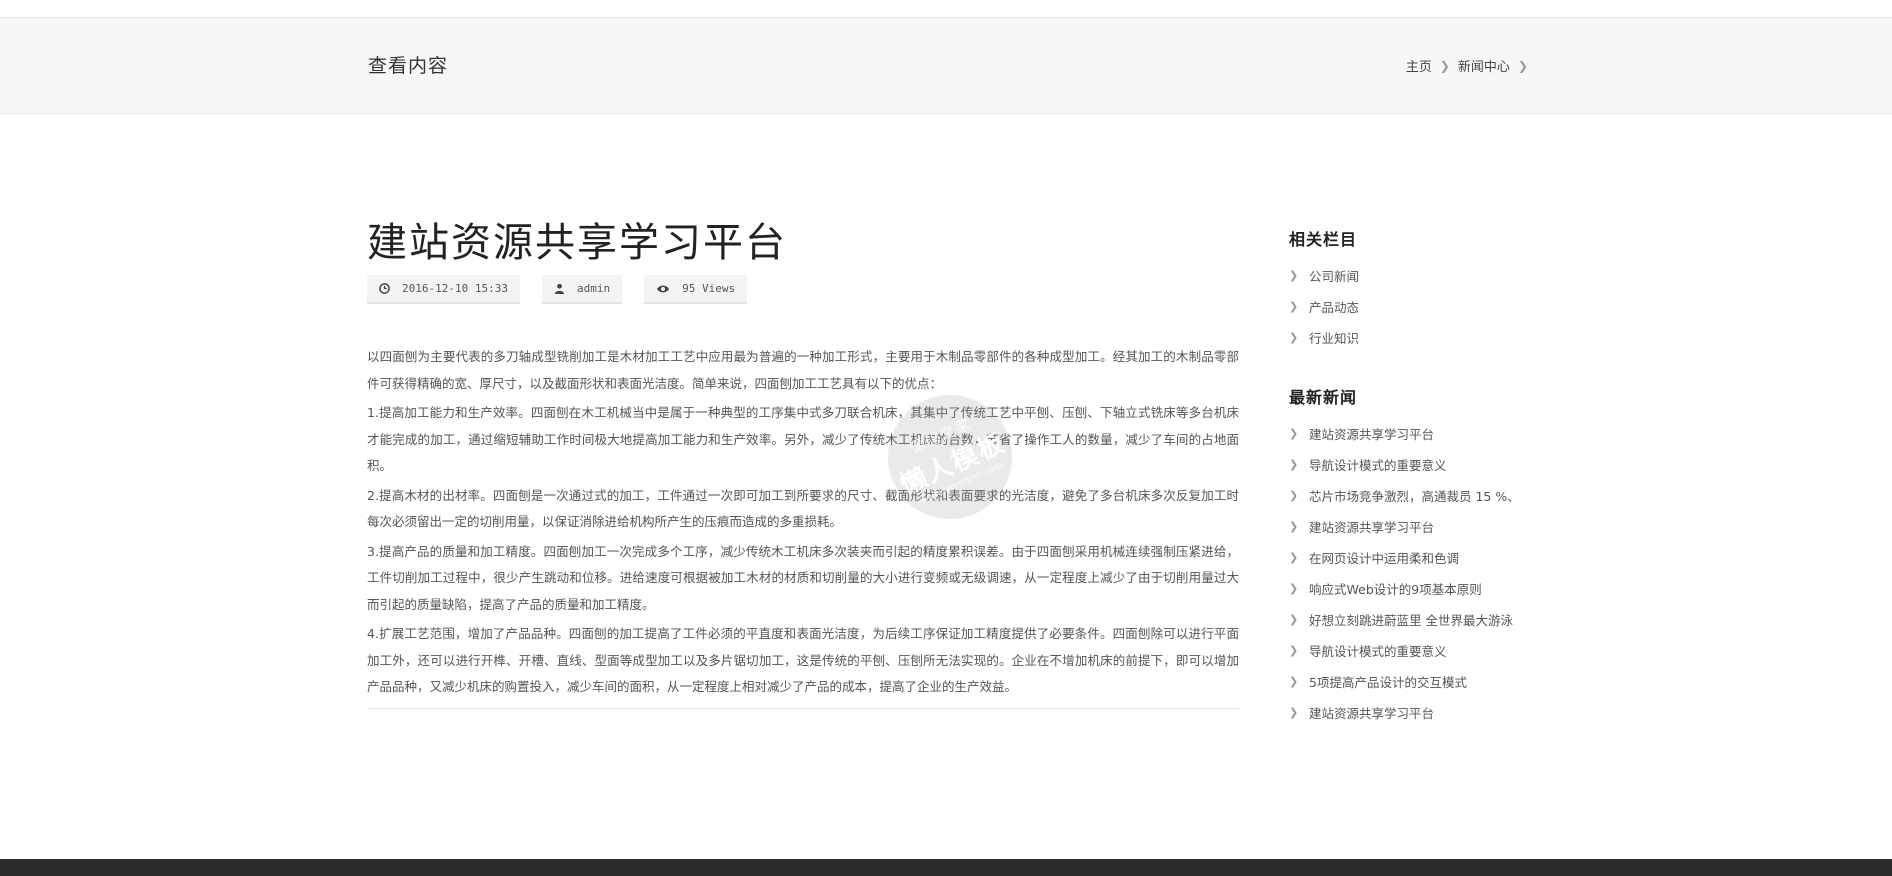  I want to click on related-heading: 相关栏目, so click(1323, 239).